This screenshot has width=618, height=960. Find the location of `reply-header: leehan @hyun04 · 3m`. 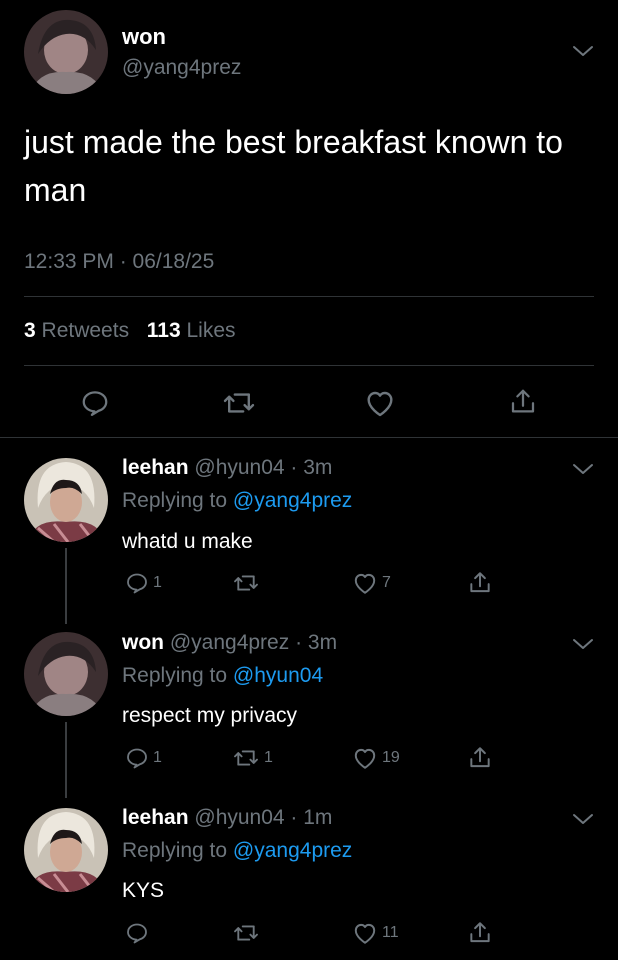

reply-header: leehan @hyun04 · 3m is located at coordinates (227, 468).